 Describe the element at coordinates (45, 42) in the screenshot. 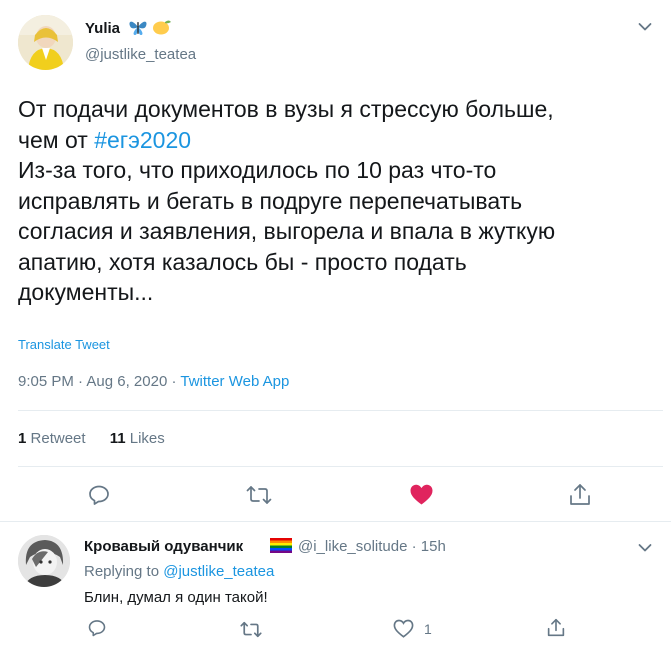

I see `author-avatar` at that location.